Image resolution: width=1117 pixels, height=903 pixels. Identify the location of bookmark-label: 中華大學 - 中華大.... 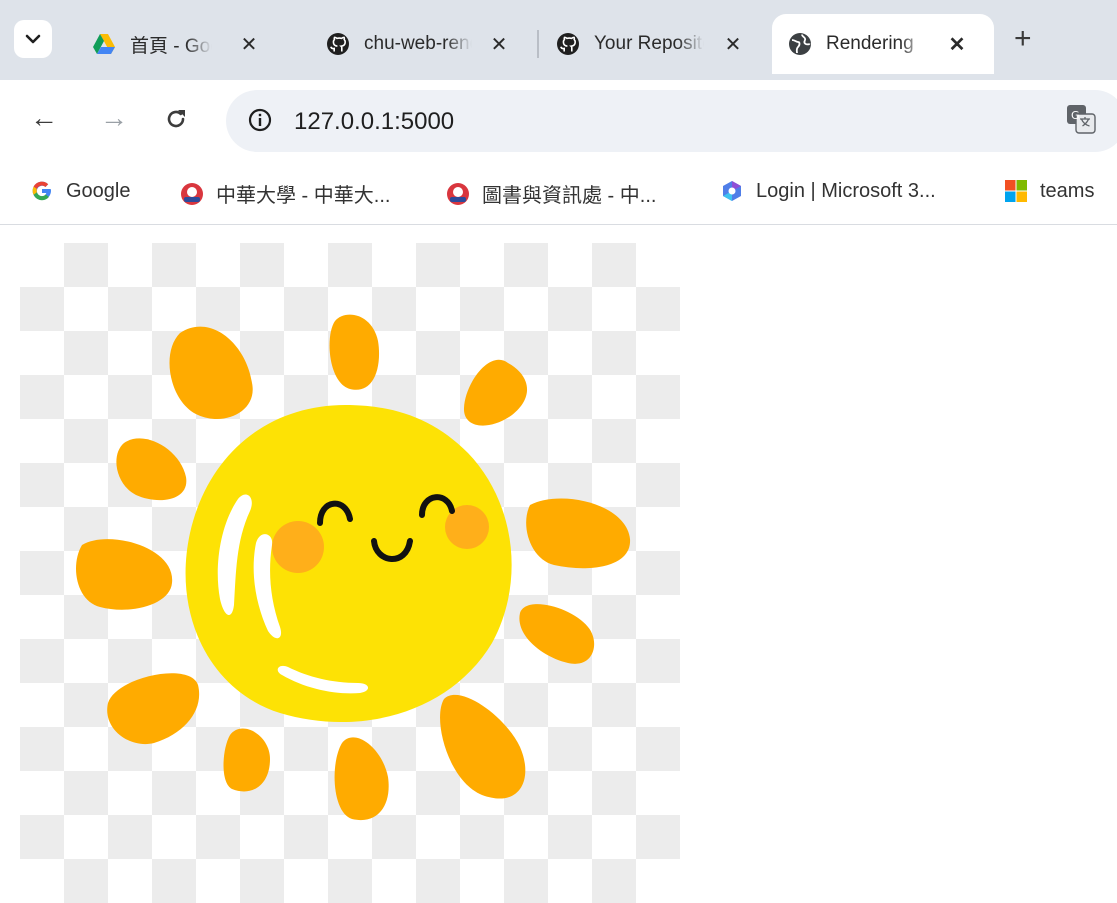
(303, 196).